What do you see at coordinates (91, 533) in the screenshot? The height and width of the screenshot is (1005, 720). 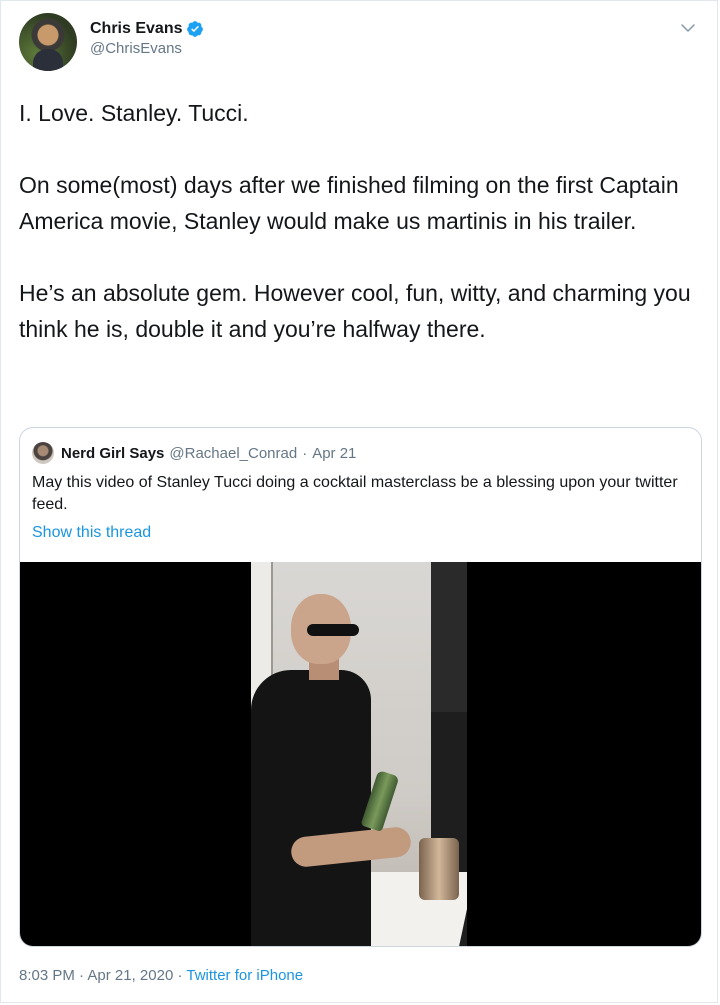 I see `show-thread-link: Show this thread` at bounding box center [91, 533].